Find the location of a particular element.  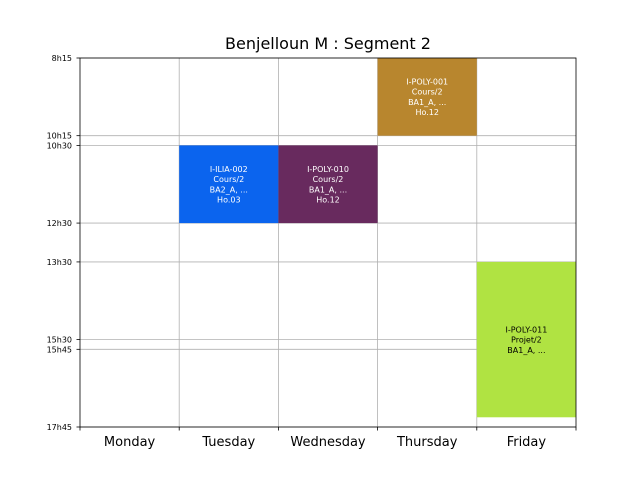

event-label-i-poly-010-line-3: Ho.12 is located at coordinates (328, 200).